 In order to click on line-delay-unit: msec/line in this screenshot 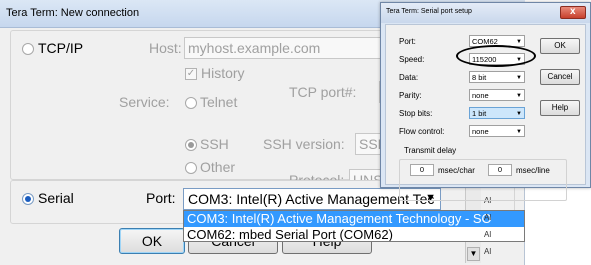, I will do `click(533, 170)`.